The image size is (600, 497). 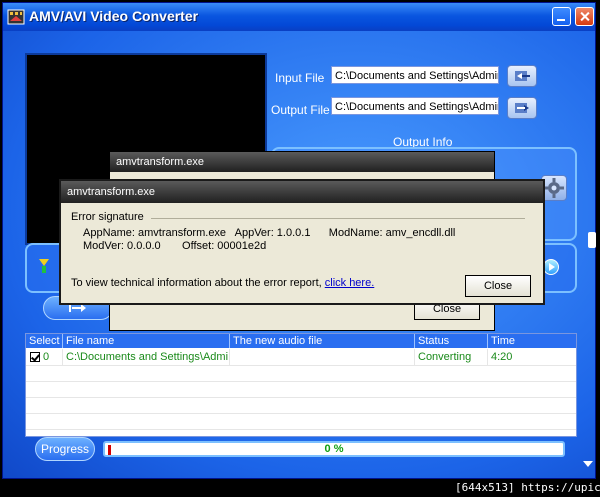 What do you see at coordinates (532, 341) in the screenshot?
I see `column-header: Time` at bounding box center [532, 341].